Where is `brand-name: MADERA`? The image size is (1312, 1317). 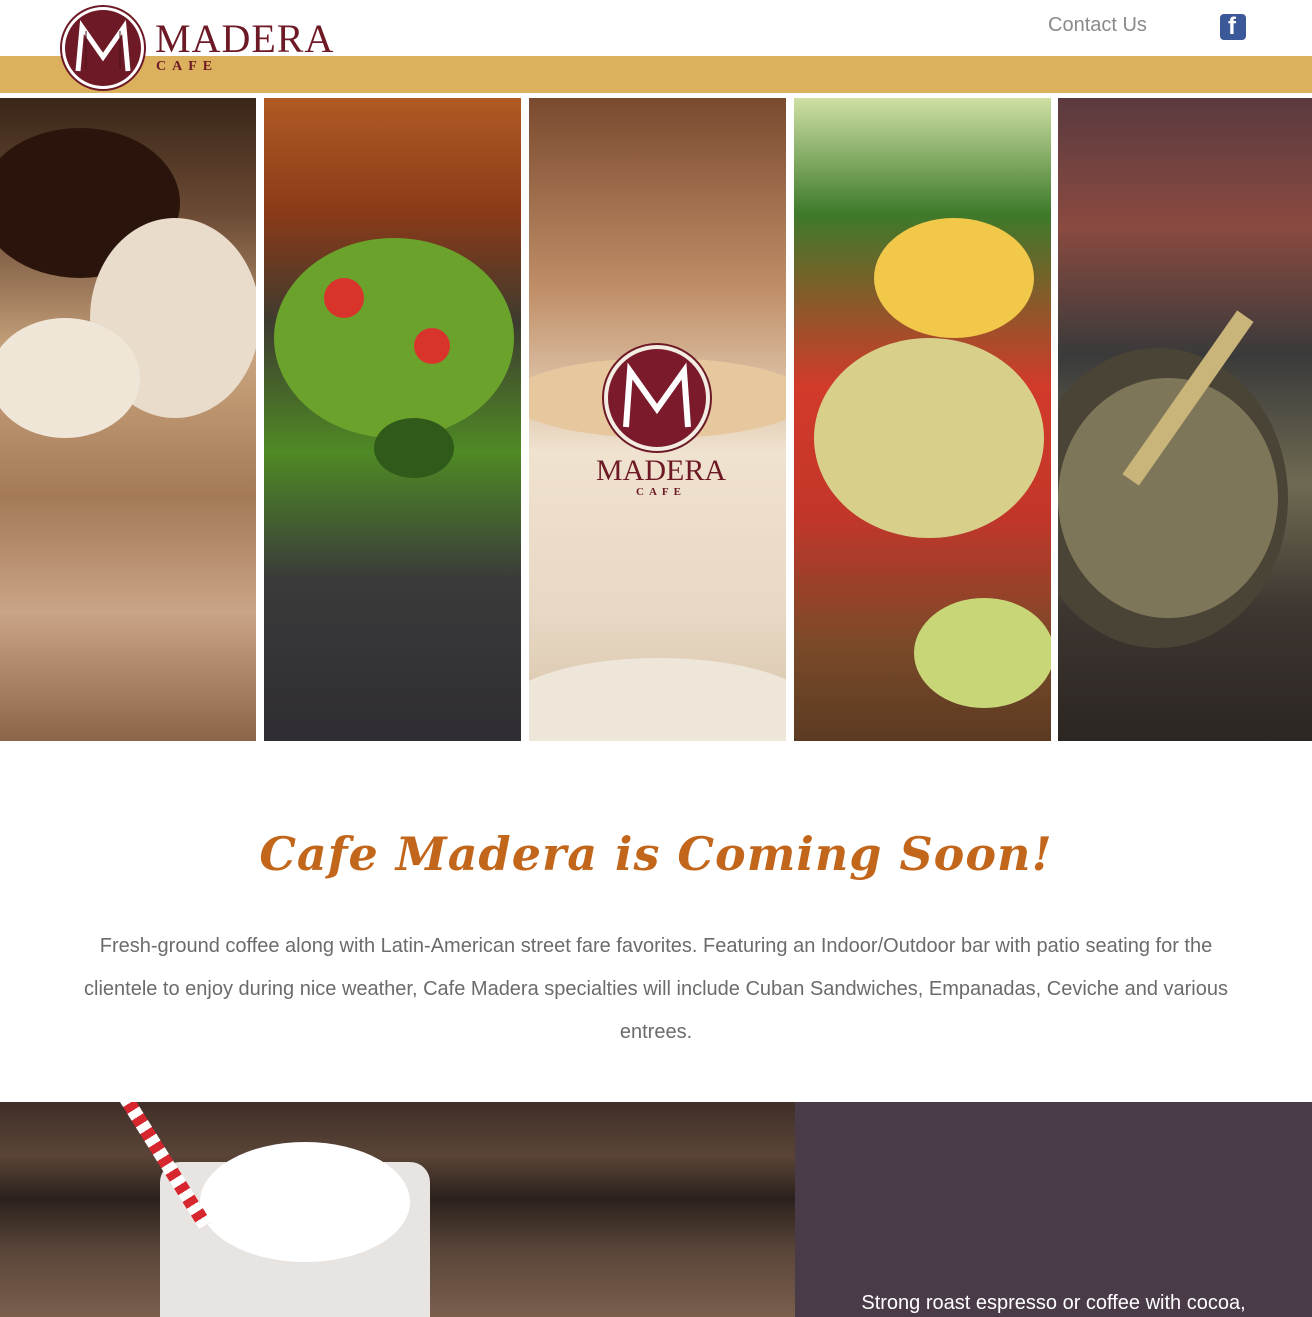 brand-name: MADERA is located at coordinates (245, 38).